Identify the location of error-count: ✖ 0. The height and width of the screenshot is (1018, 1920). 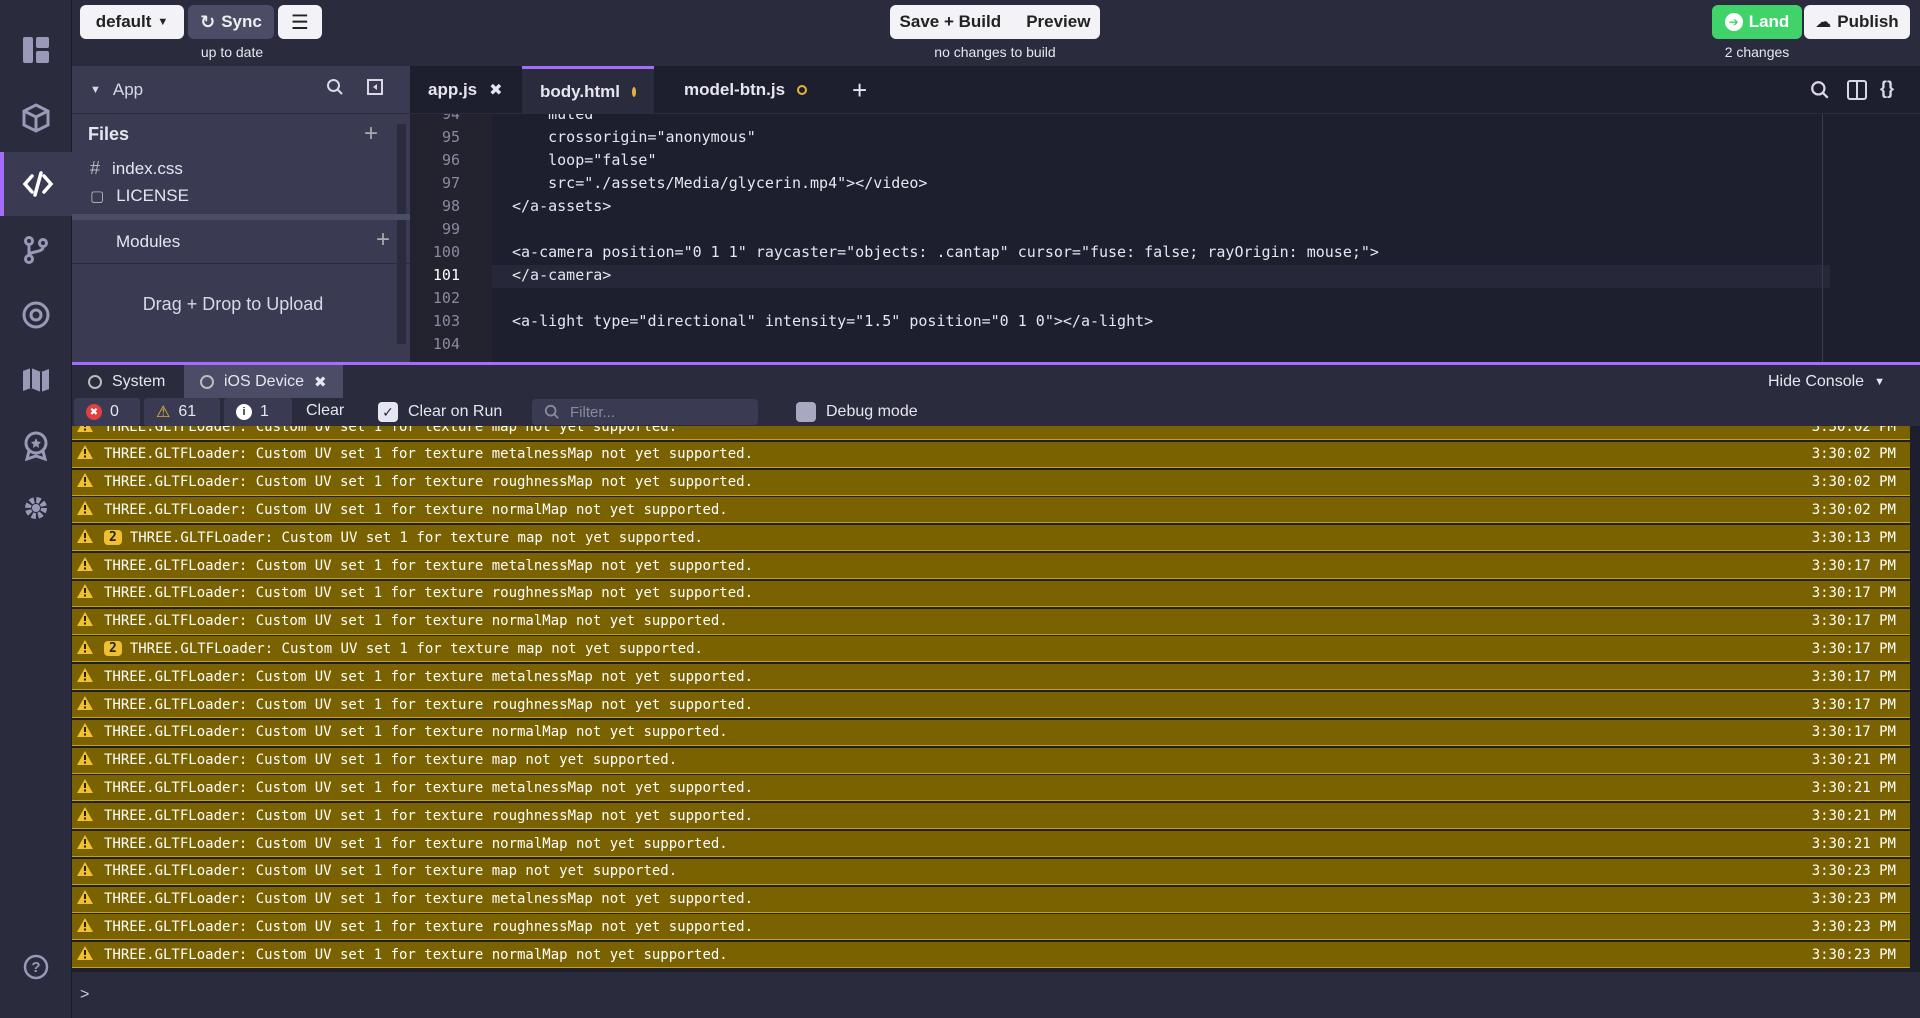
(107, 412).